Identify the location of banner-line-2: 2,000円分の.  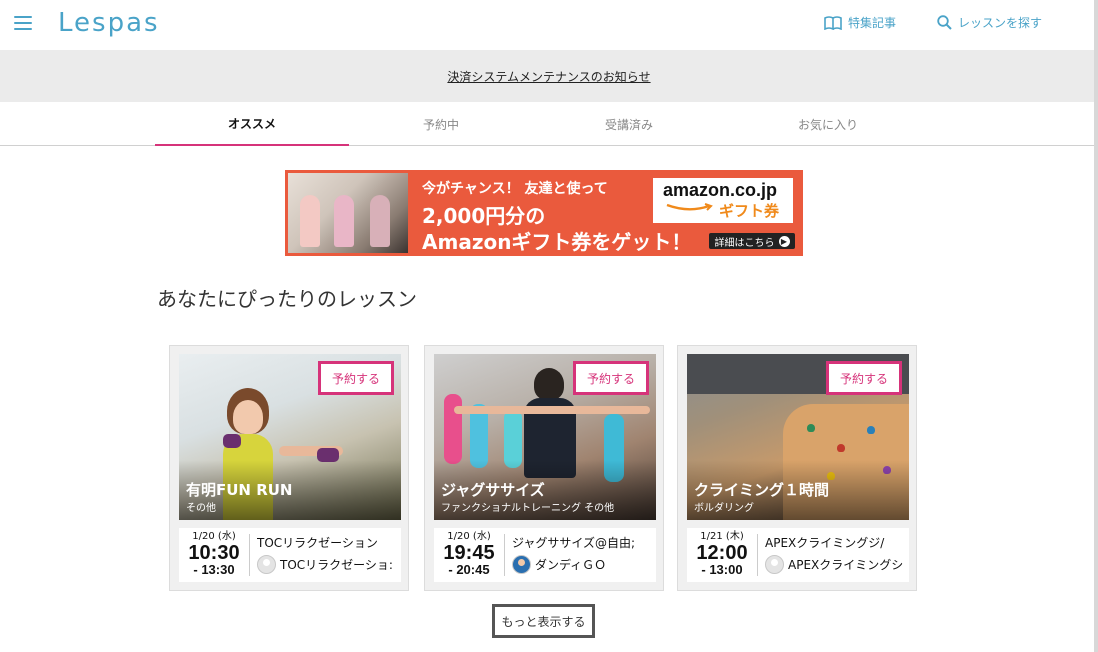
(484, 216).